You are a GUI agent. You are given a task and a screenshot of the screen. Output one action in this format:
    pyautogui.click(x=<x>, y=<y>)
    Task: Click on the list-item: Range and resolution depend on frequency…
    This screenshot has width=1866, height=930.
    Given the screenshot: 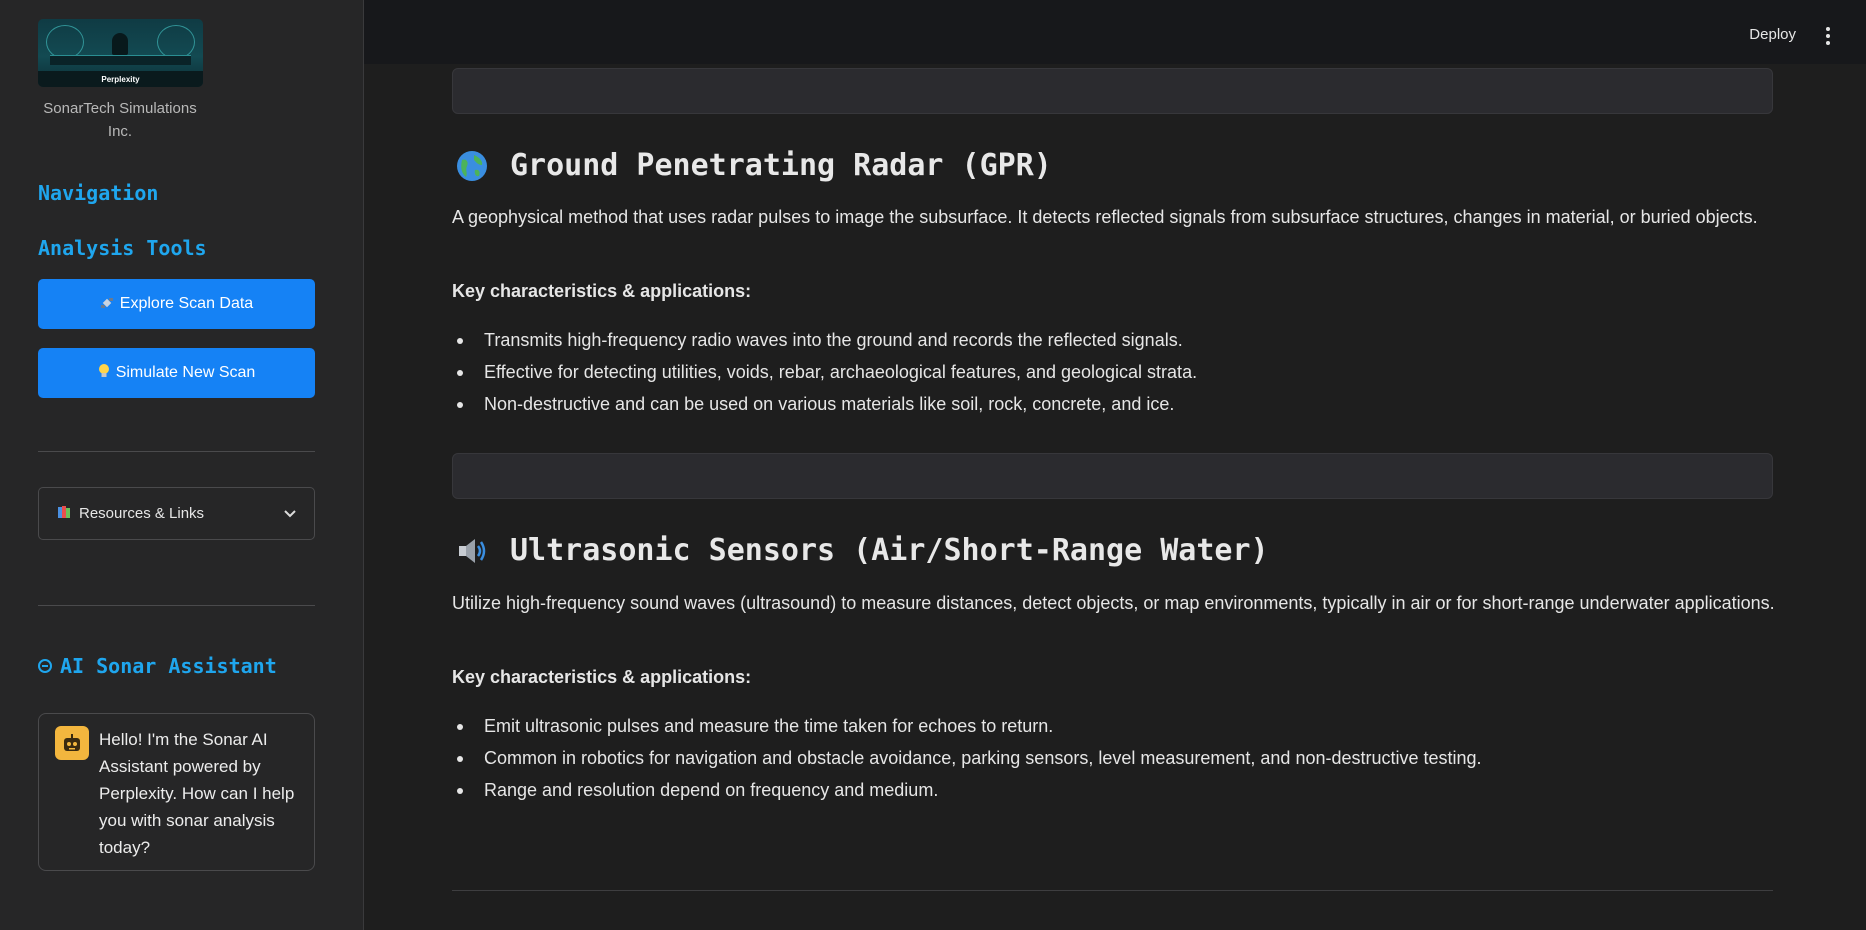 What is the action you would take?
    pyautogui.click(x=967, y=790)
    